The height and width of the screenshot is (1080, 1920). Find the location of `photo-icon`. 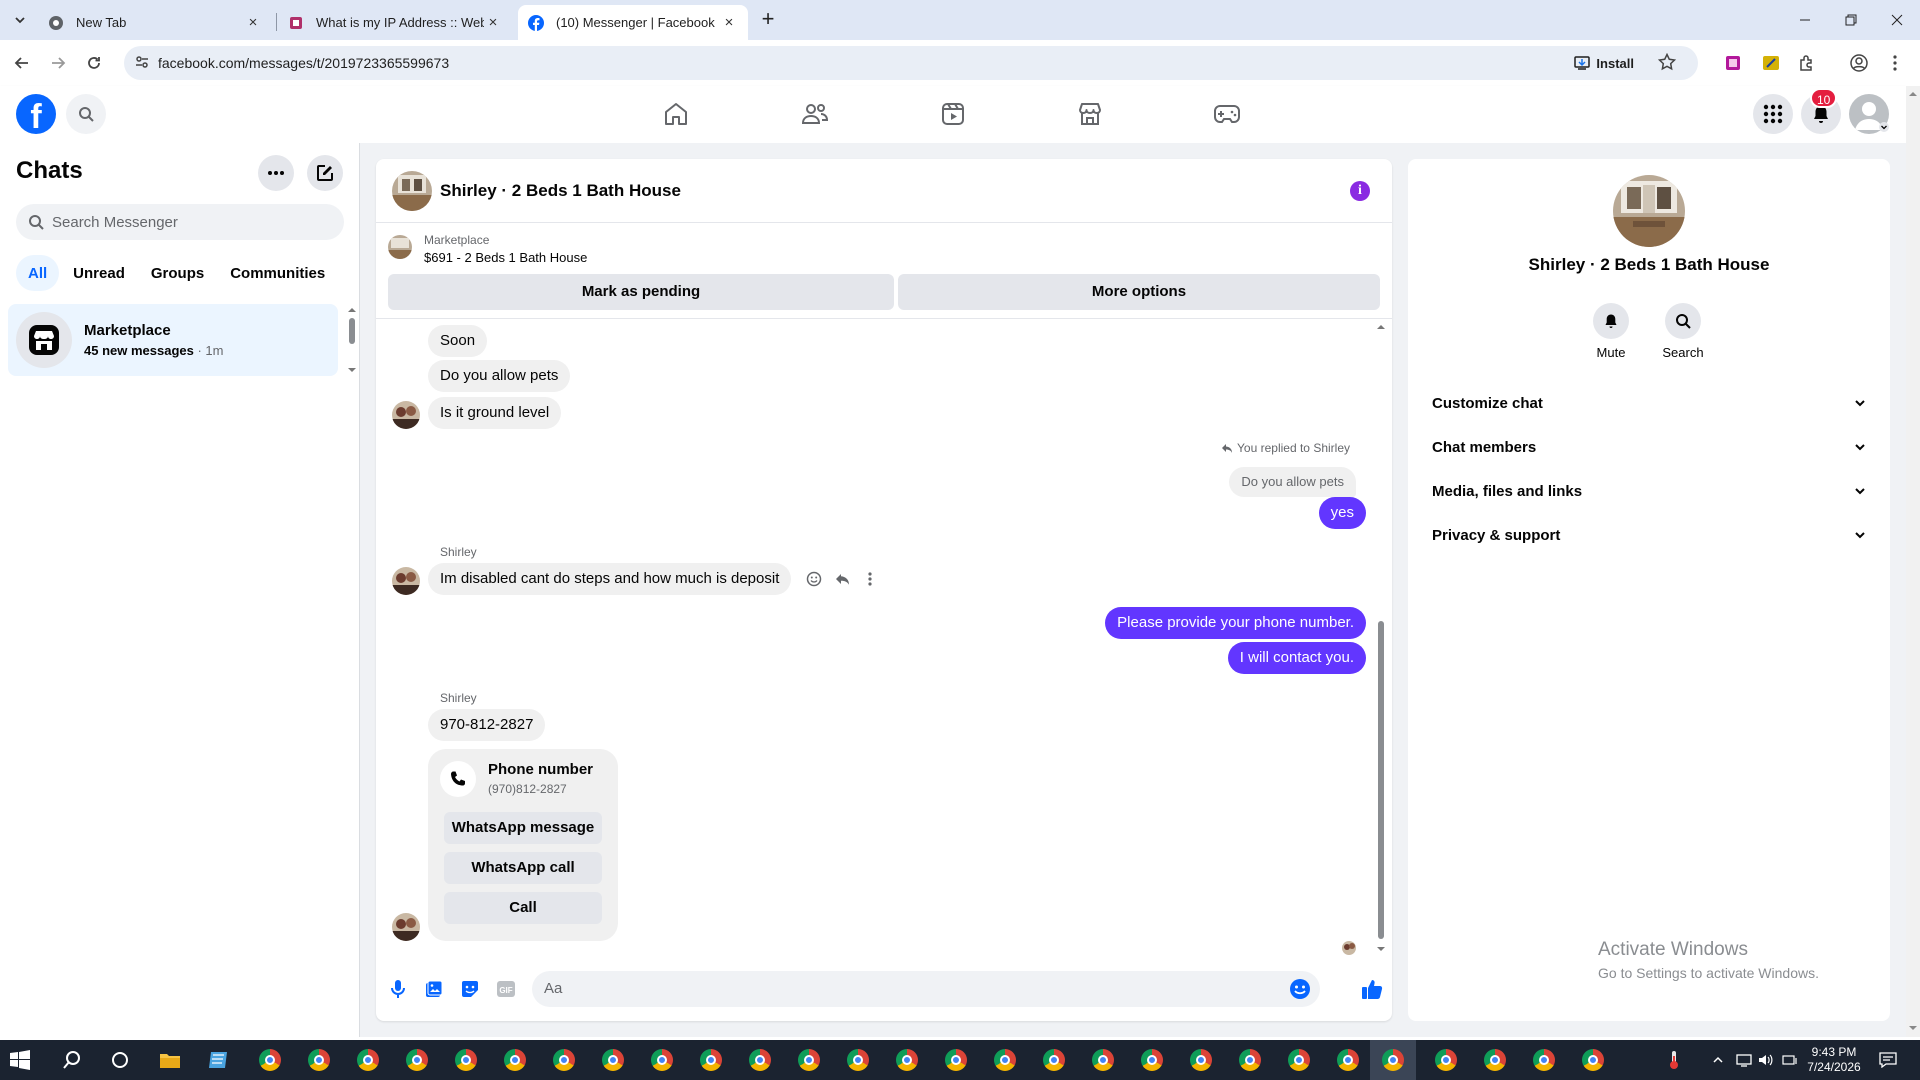

photo-icon is located at coordinates (434, 989).